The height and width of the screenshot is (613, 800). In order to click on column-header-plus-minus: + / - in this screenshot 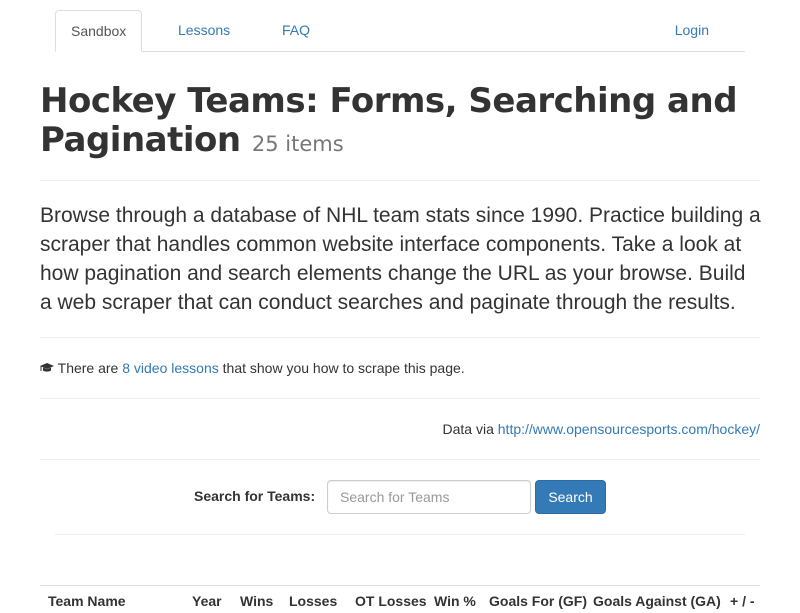, I will do `click(742, 601)`.